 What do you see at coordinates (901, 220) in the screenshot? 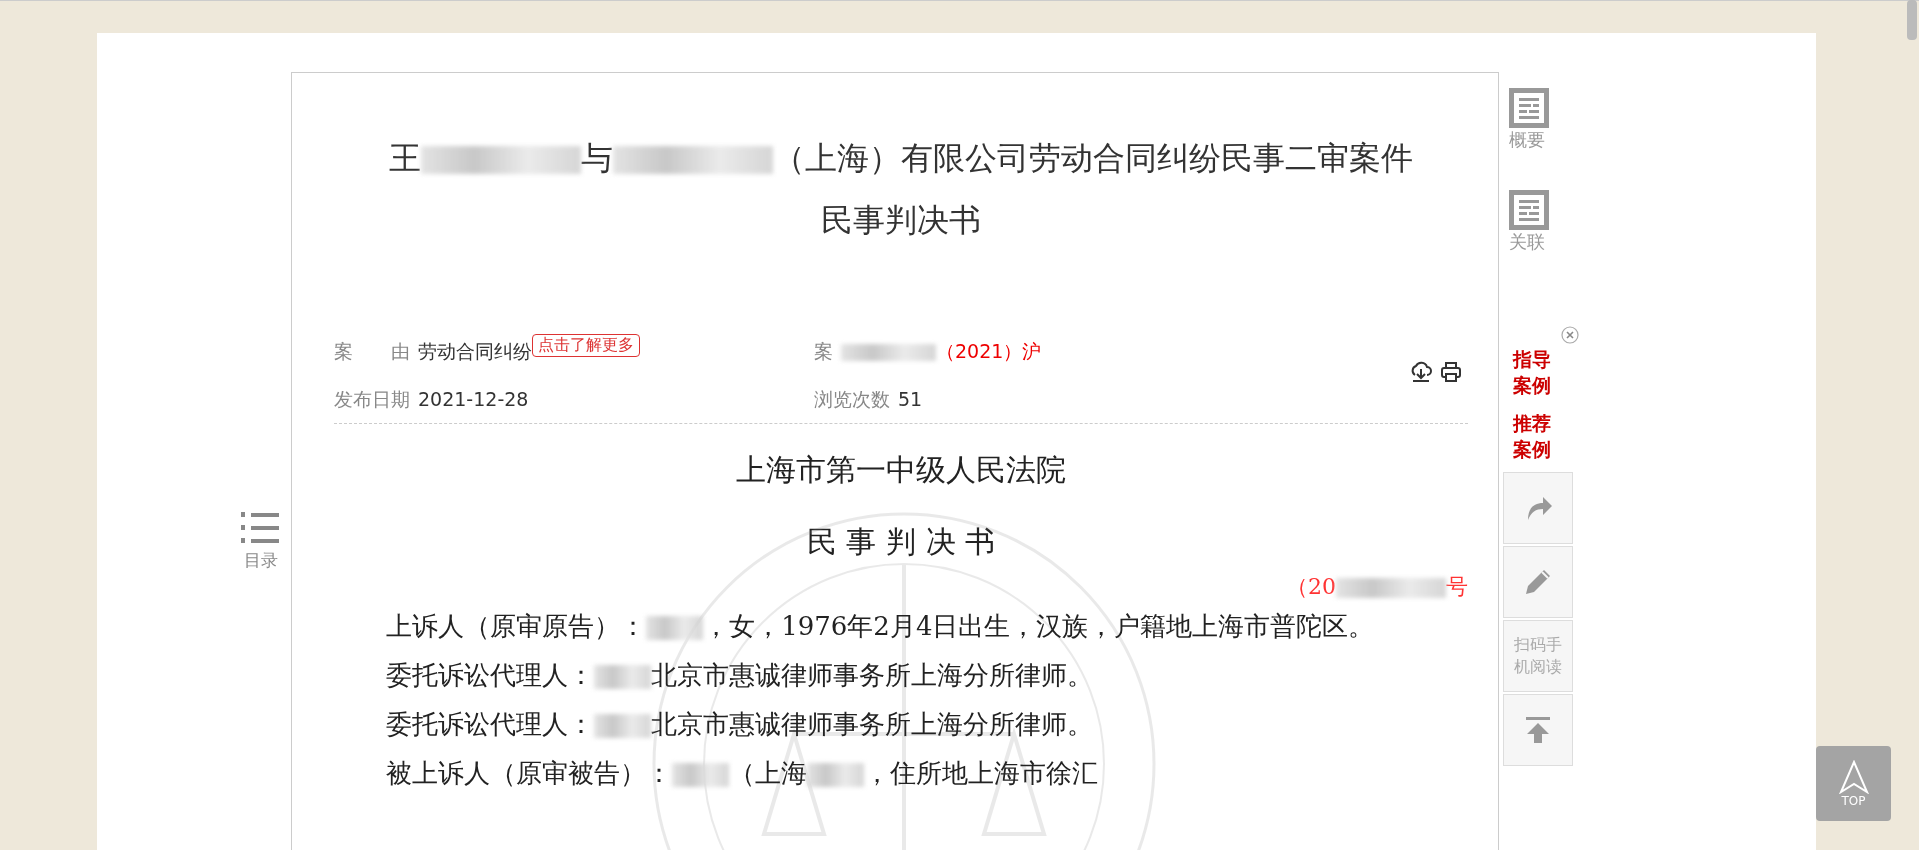
I see `document-subtitle: 民事判决书` at bounding box center [901, 220].